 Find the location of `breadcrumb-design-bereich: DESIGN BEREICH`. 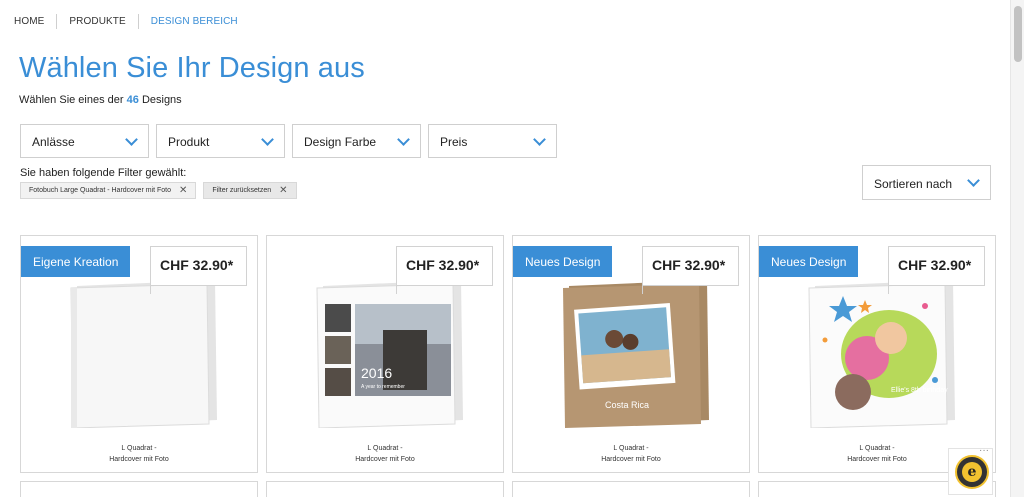

breadcrumb-design-bereich: DESIGN BEREICH is located at coordinates (193, 21).